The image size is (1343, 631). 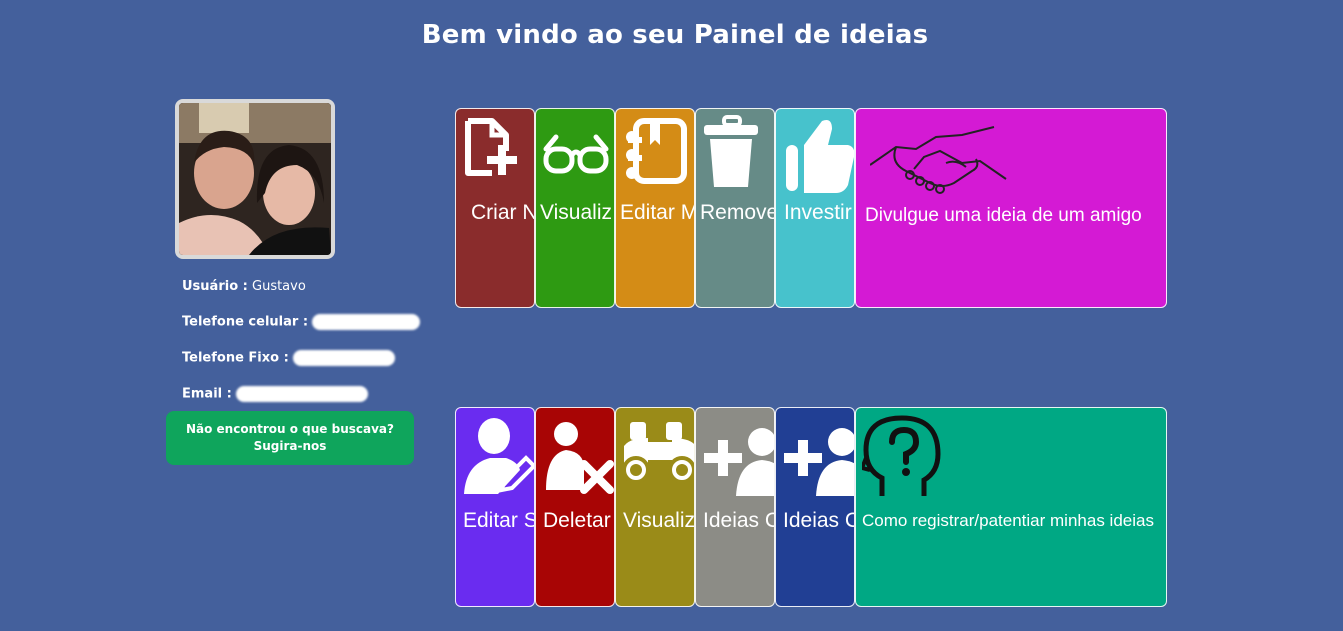 I want to click on tile-label: Editar S, so click(x=499, y=520).